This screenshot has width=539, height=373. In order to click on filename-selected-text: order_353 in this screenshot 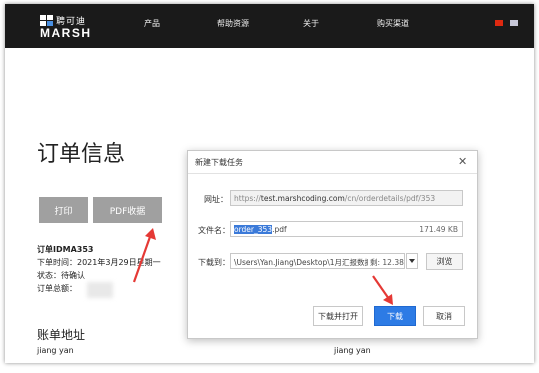, I will do `click(253, 229)`.